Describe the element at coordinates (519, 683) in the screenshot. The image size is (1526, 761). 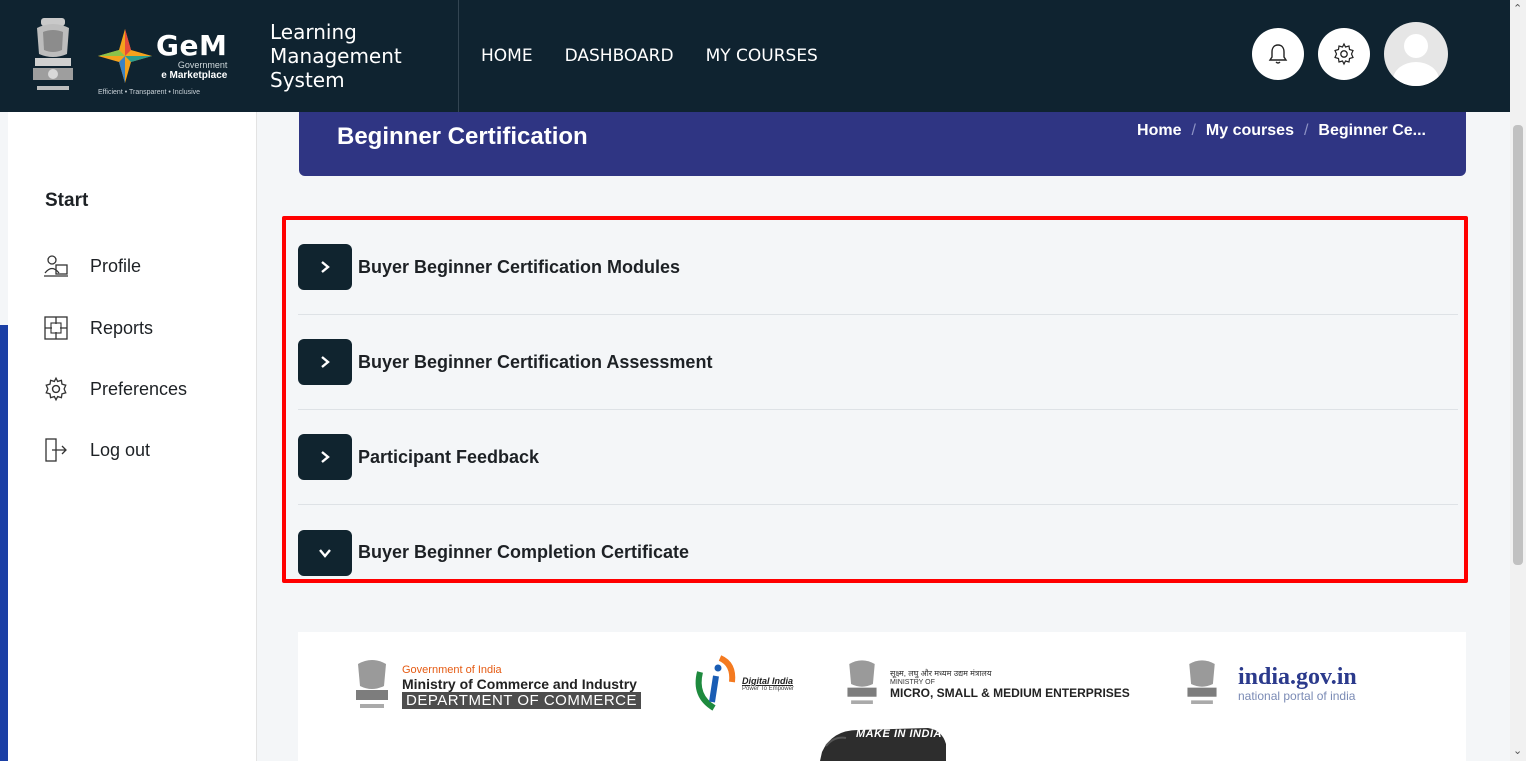
I see `commerce-ministry: Ministry of Commerce and Industry` at that location.